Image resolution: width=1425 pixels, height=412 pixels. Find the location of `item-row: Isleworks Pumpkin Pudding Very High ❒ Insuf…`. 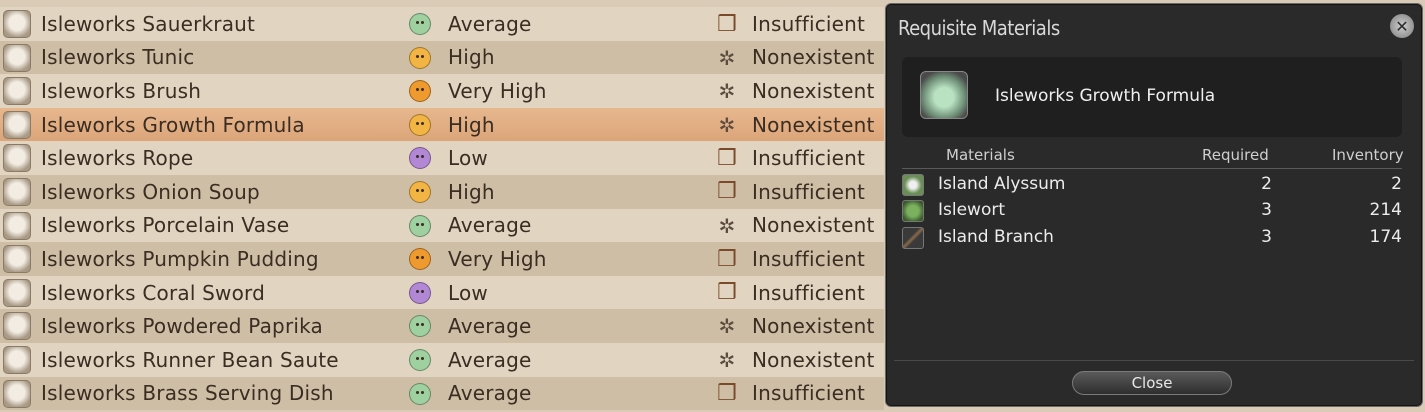

item-row: Isleworks Pumpkin Pudding Very High ❒ Insuf… is located at coordinates (442, 259).